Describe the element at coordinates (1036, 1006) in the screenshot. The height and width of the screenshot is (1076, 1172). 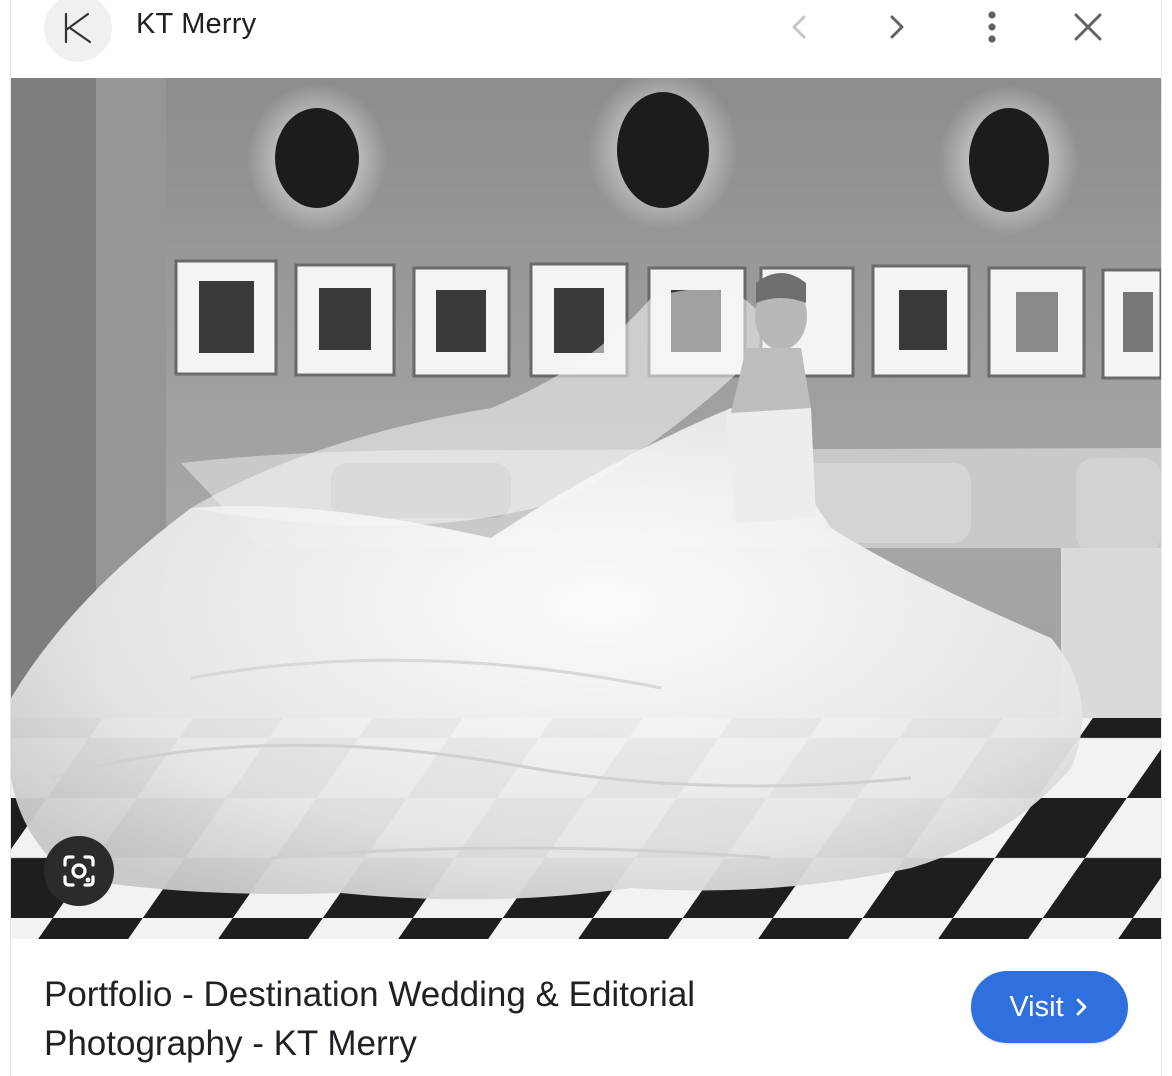
I see `visit-button-label: Visit` at that location.